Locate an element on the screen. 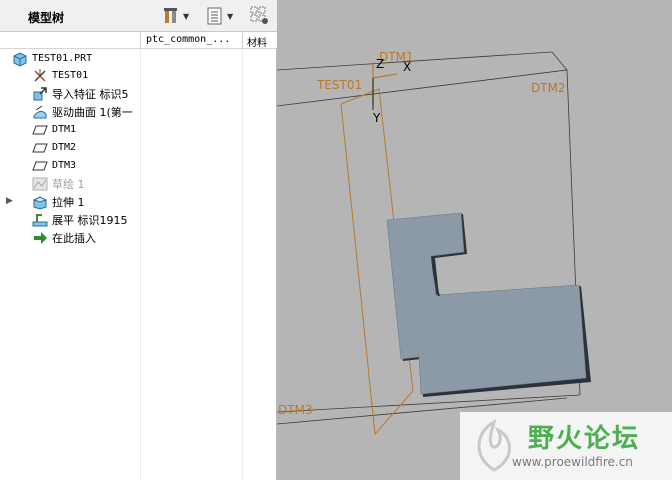  tree-item-label: DTM3 is located at coordinates (64, 165).